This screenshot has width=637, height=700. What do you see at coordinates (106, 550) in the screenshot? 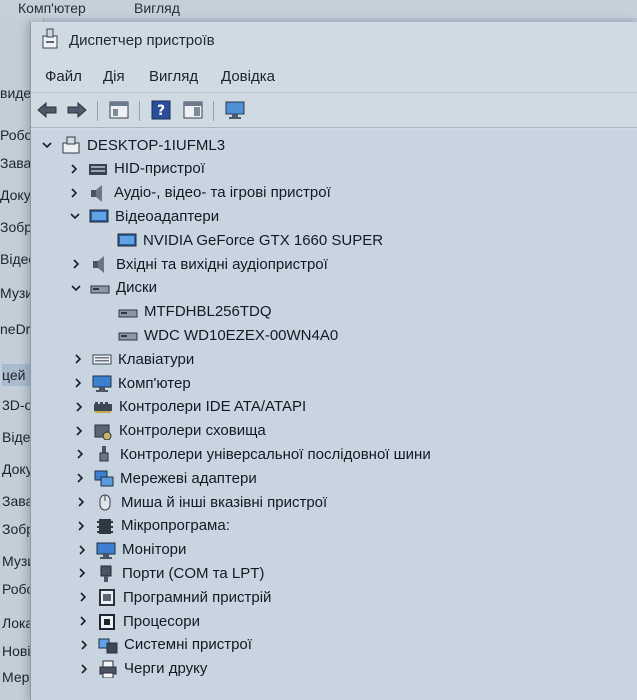
I see `monitor-icon` at bounding box center [106, 550].